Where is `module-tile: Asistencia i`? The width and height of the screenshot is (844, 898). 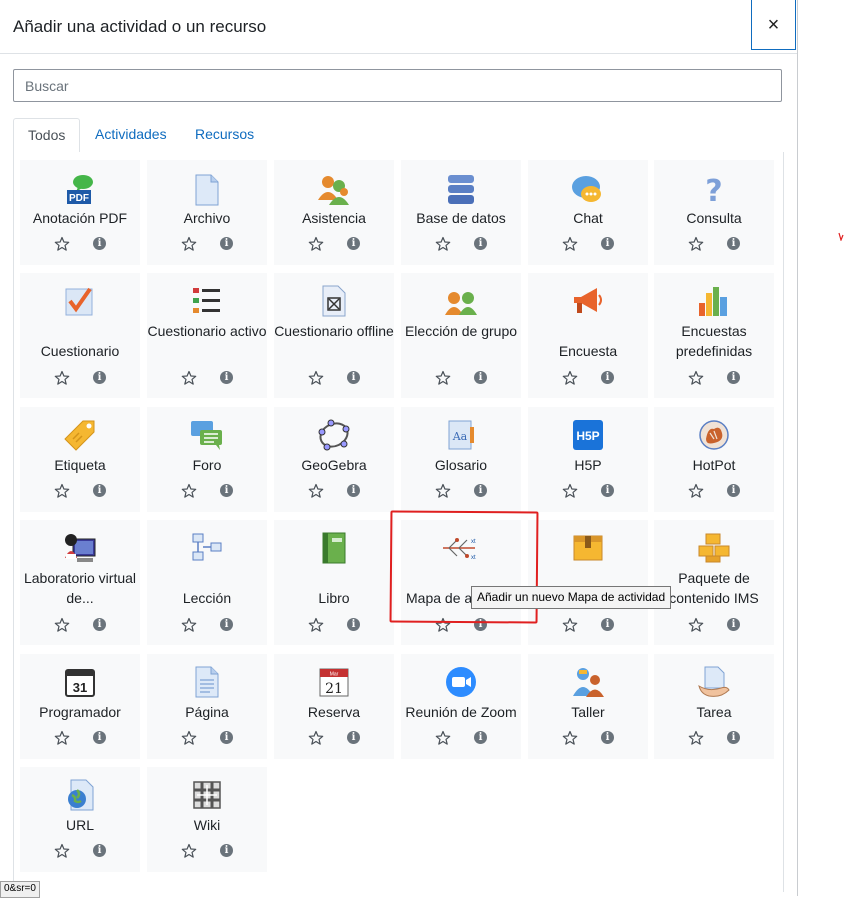 module-tile: Asistencia i is located at coordinates (334, 212).